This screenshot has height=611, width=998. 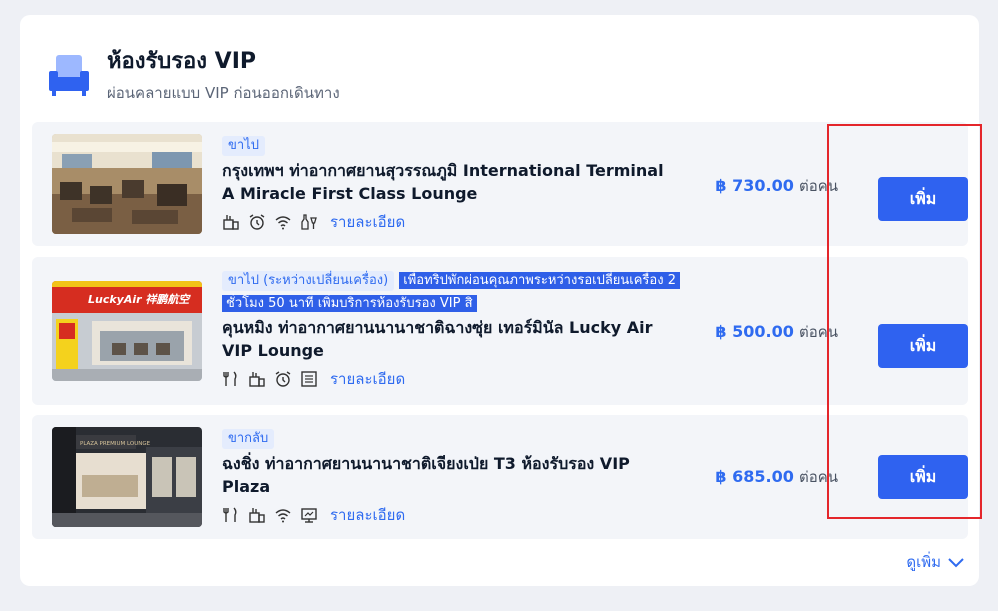 What do you see at coordinates (223, 93) in the screenshot?
I see `section-subtitle: ผ่อนคลายแบบ VIP ก่อนออกเดินทาง` at bounding box center [223, 93].